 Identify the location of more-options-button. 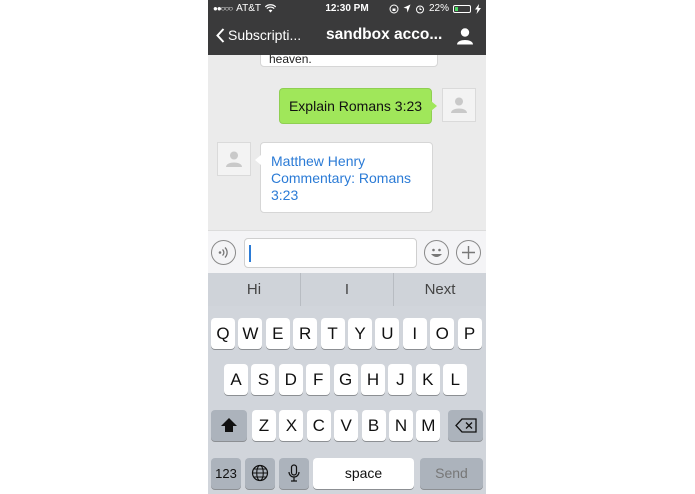
(468, 252).